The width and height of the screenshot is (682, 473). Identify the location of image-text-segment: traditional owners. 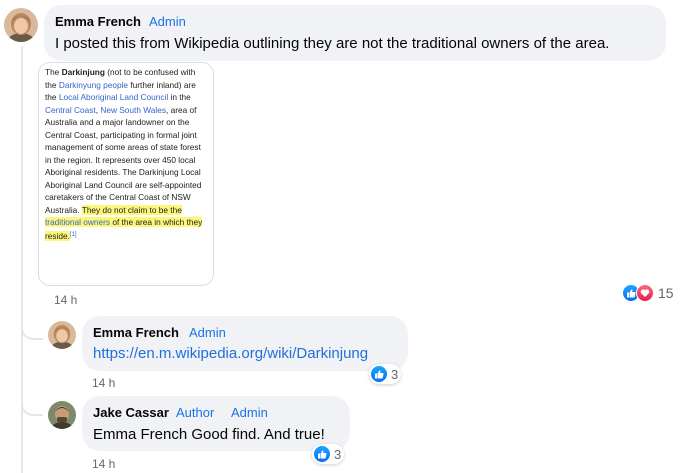
(78, 222).